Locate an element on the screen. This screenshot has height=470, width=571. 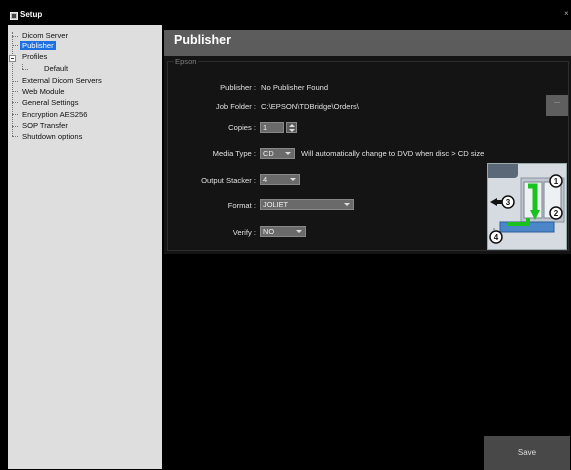
stacker-label-1: 1 is located at coordinates (556, 181).